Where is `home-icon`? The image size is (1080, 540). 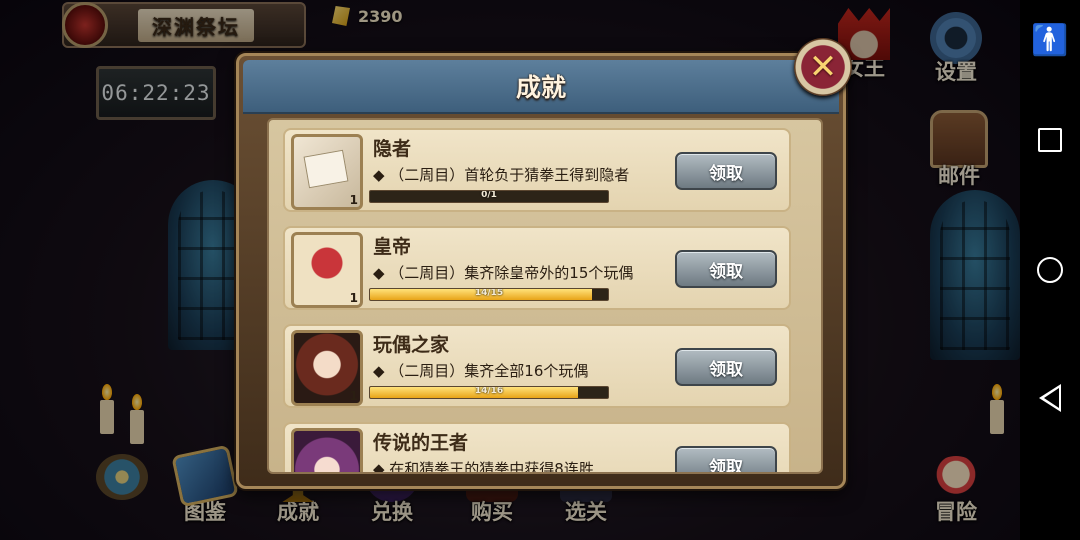 home-icon is located at coordinates (1050, 270).